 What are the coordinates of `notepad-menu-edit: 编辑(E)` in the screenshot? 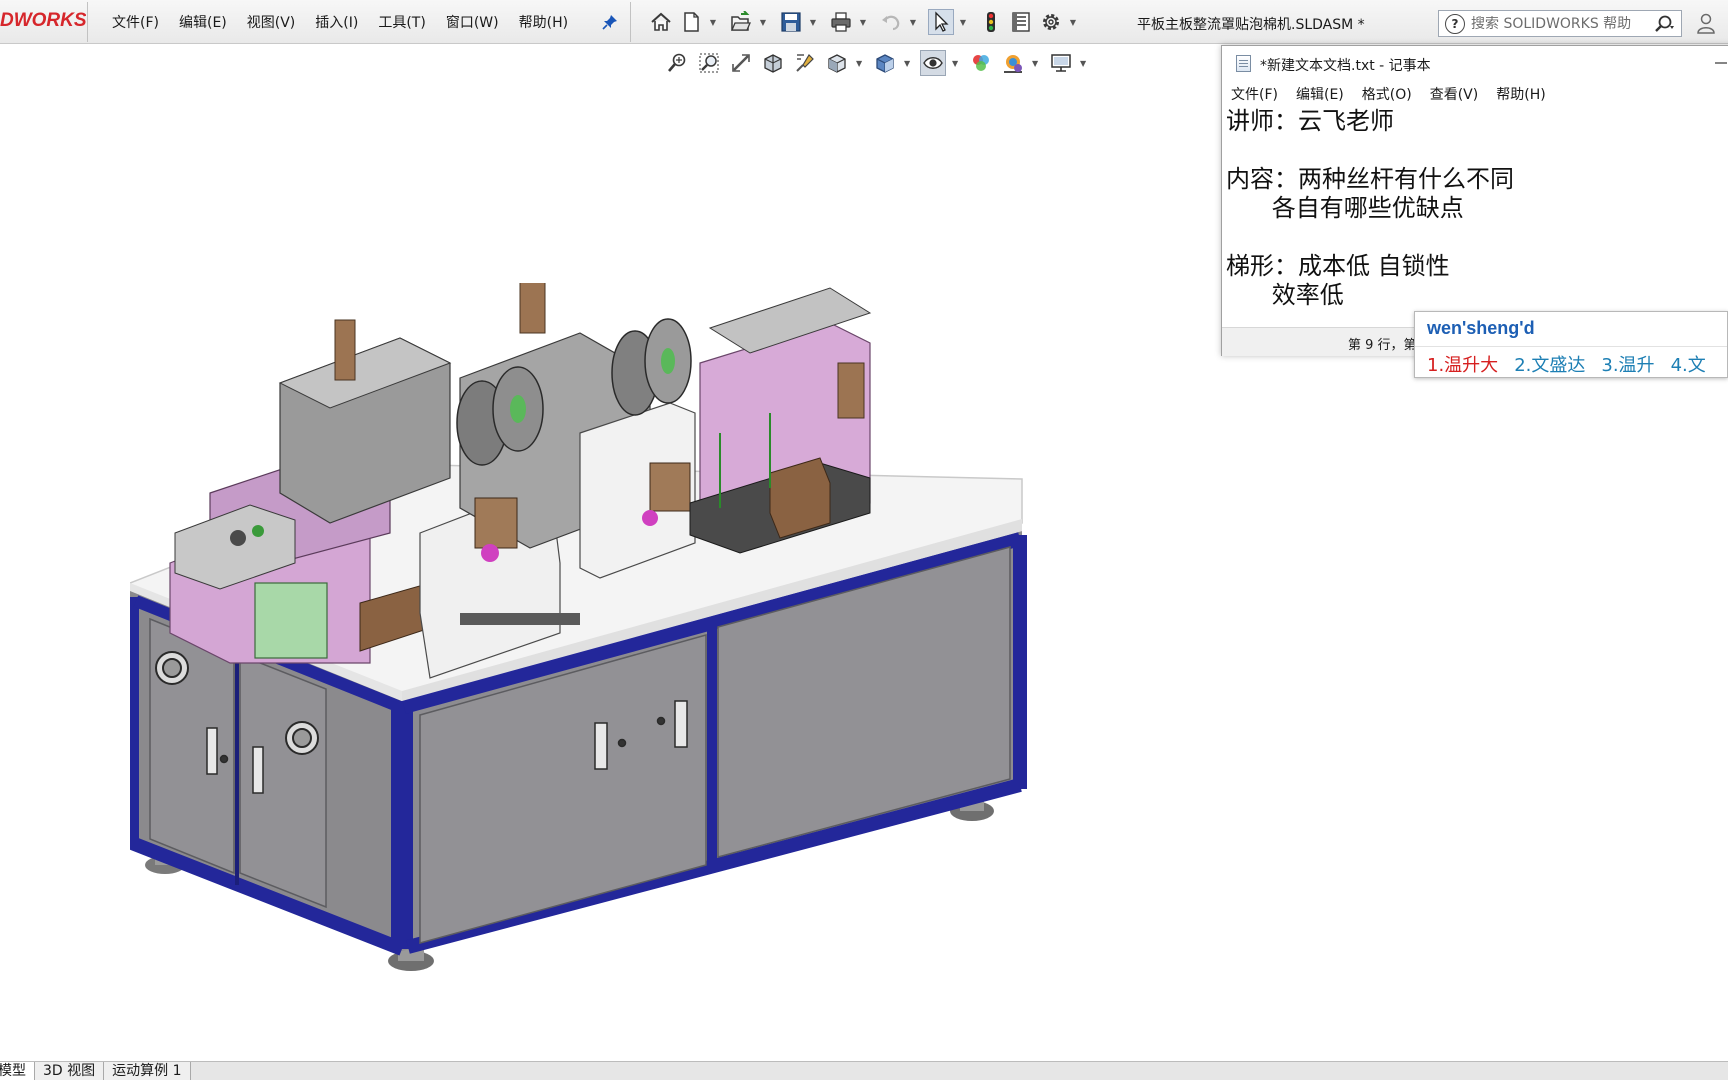 It's located at (1320, 94).